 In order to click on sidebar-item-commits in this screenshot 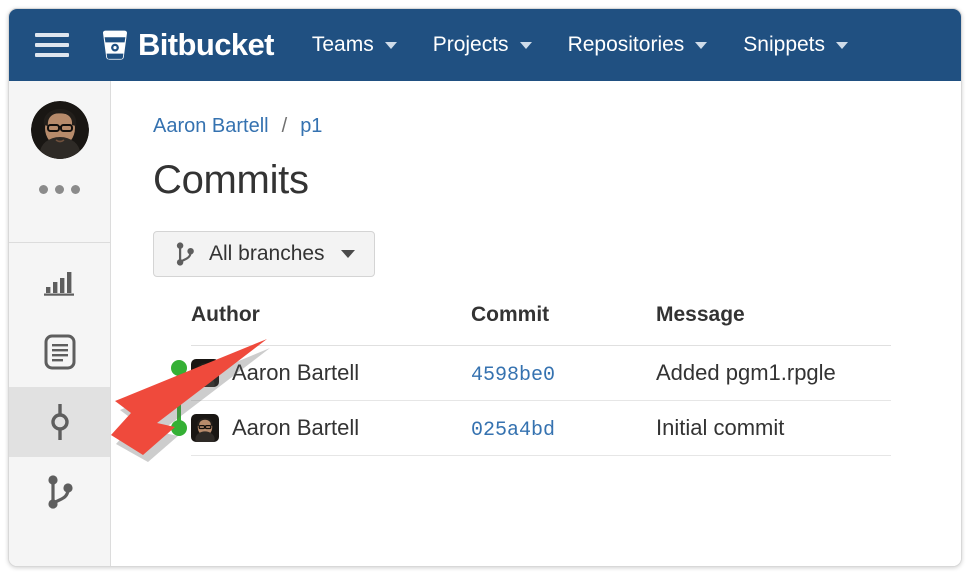, I will do `click(59, 422)`.